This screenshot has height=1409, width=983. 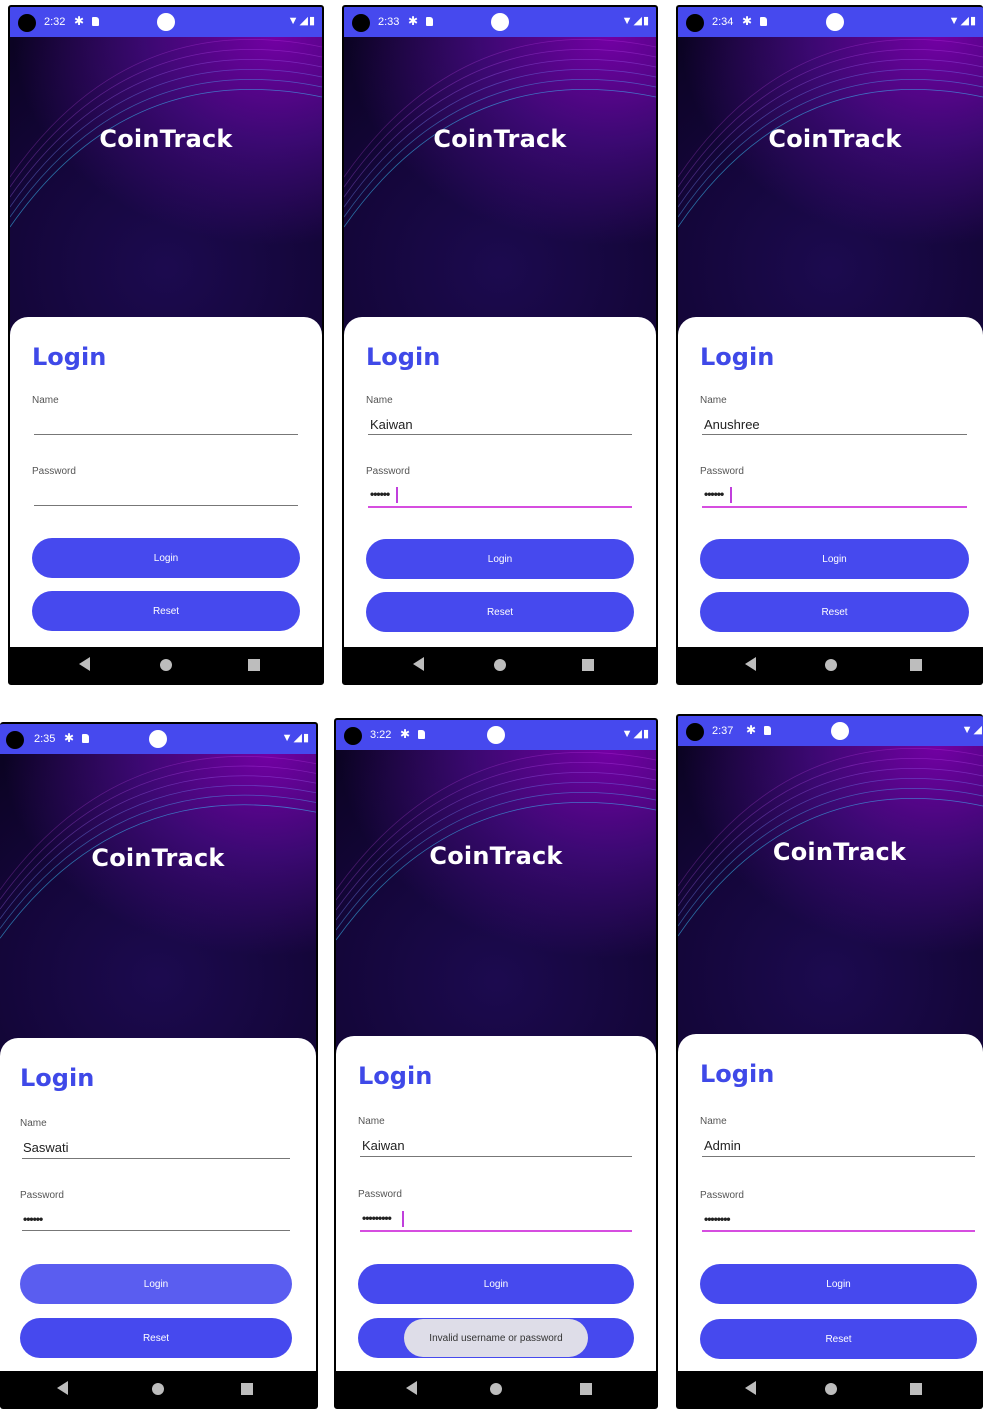 I want to click on hero-background: CoinTrack, so click(x=496, y=915).